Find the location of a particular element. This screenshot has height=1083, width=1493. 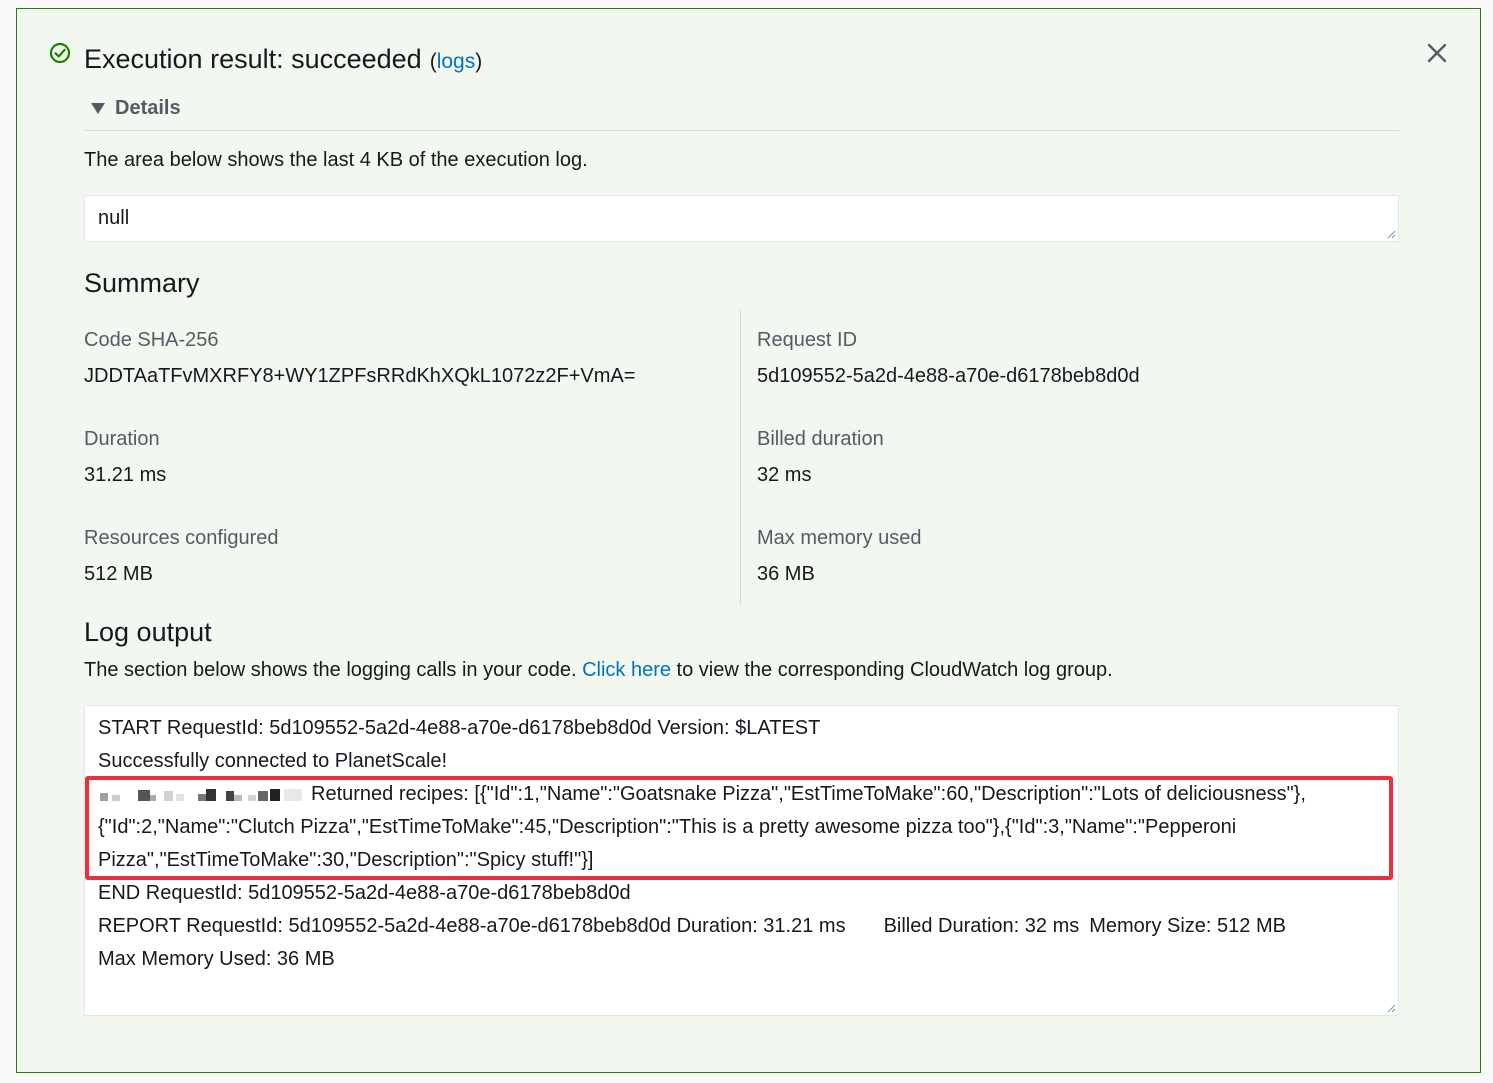

close-icon is located at coordinates (1437, 53).